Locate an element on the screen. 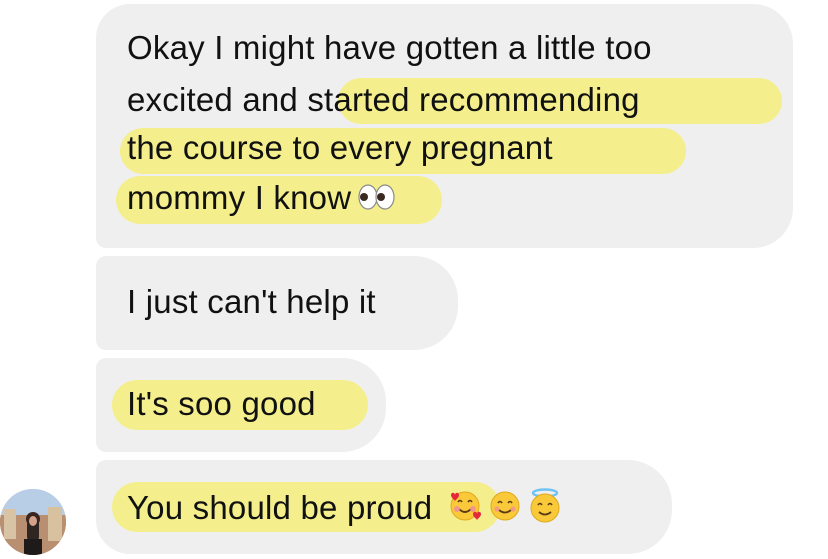  smiling-face-with-halo-emoji is located at coordinates (545, 510).